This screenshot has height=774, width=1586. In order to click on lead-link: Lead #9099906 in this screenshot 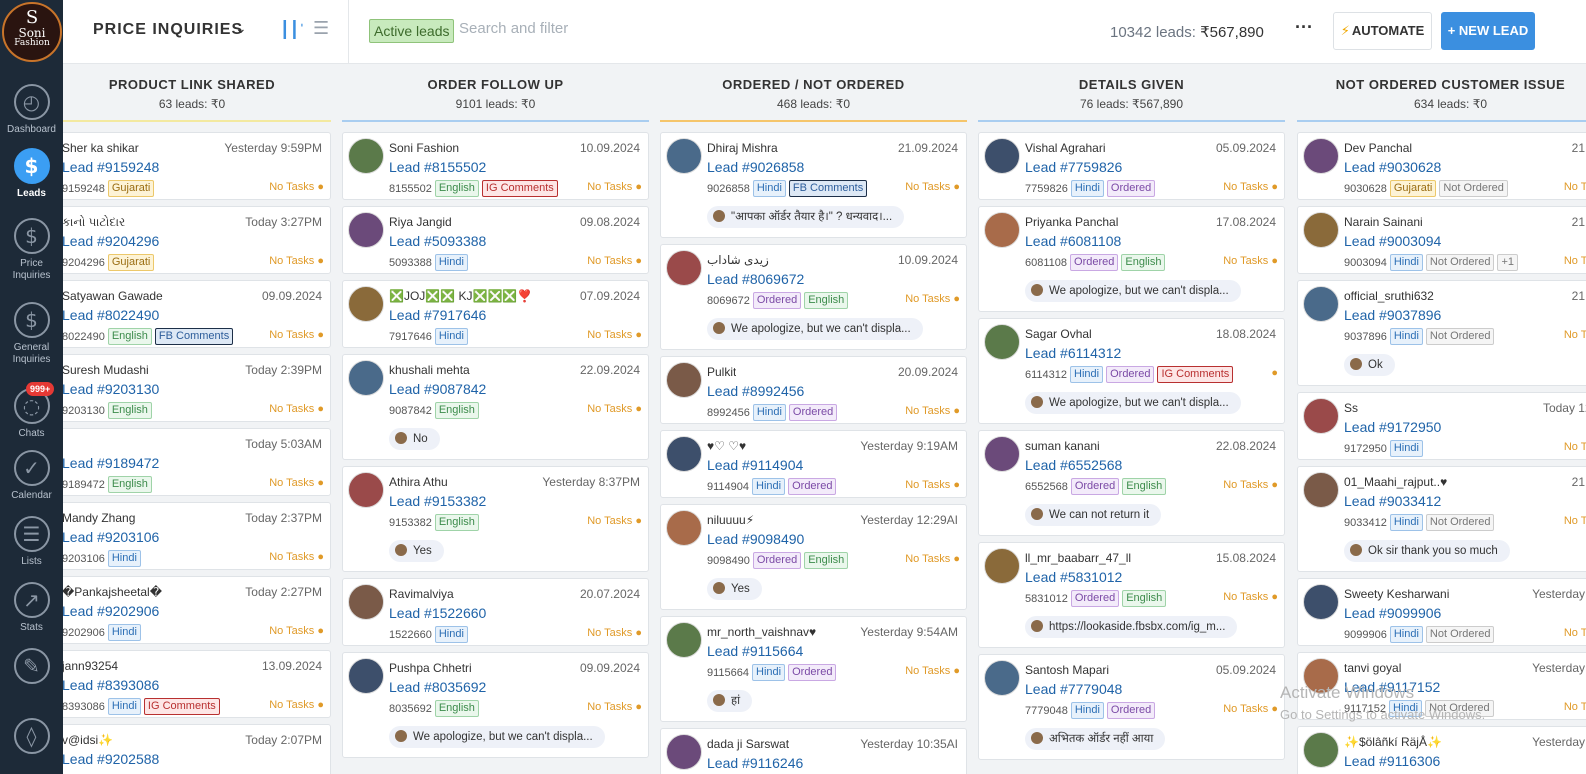, I will do `click(1392, 613)`.